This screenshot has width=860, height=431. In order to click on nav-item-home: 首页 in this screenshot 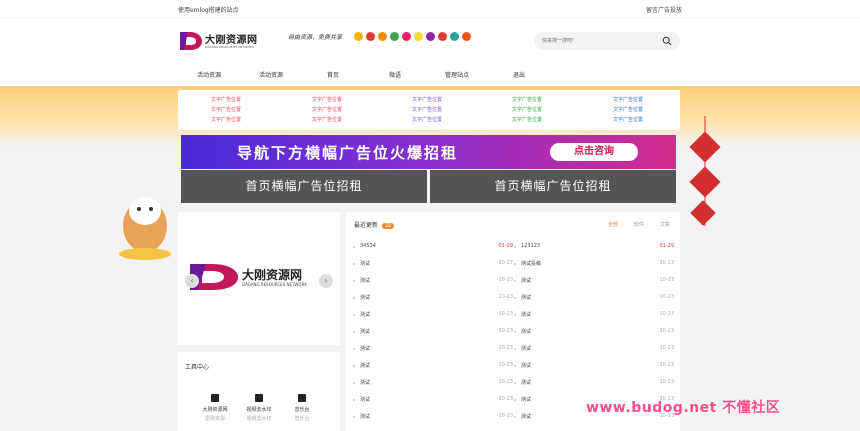, I will do `click(333, 74)`.